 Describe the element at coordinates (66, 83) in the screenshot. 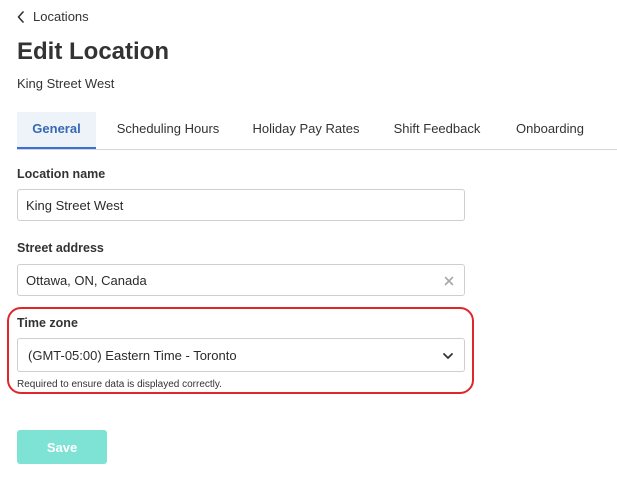

I see `page-subtitle: King Street West` at that location.